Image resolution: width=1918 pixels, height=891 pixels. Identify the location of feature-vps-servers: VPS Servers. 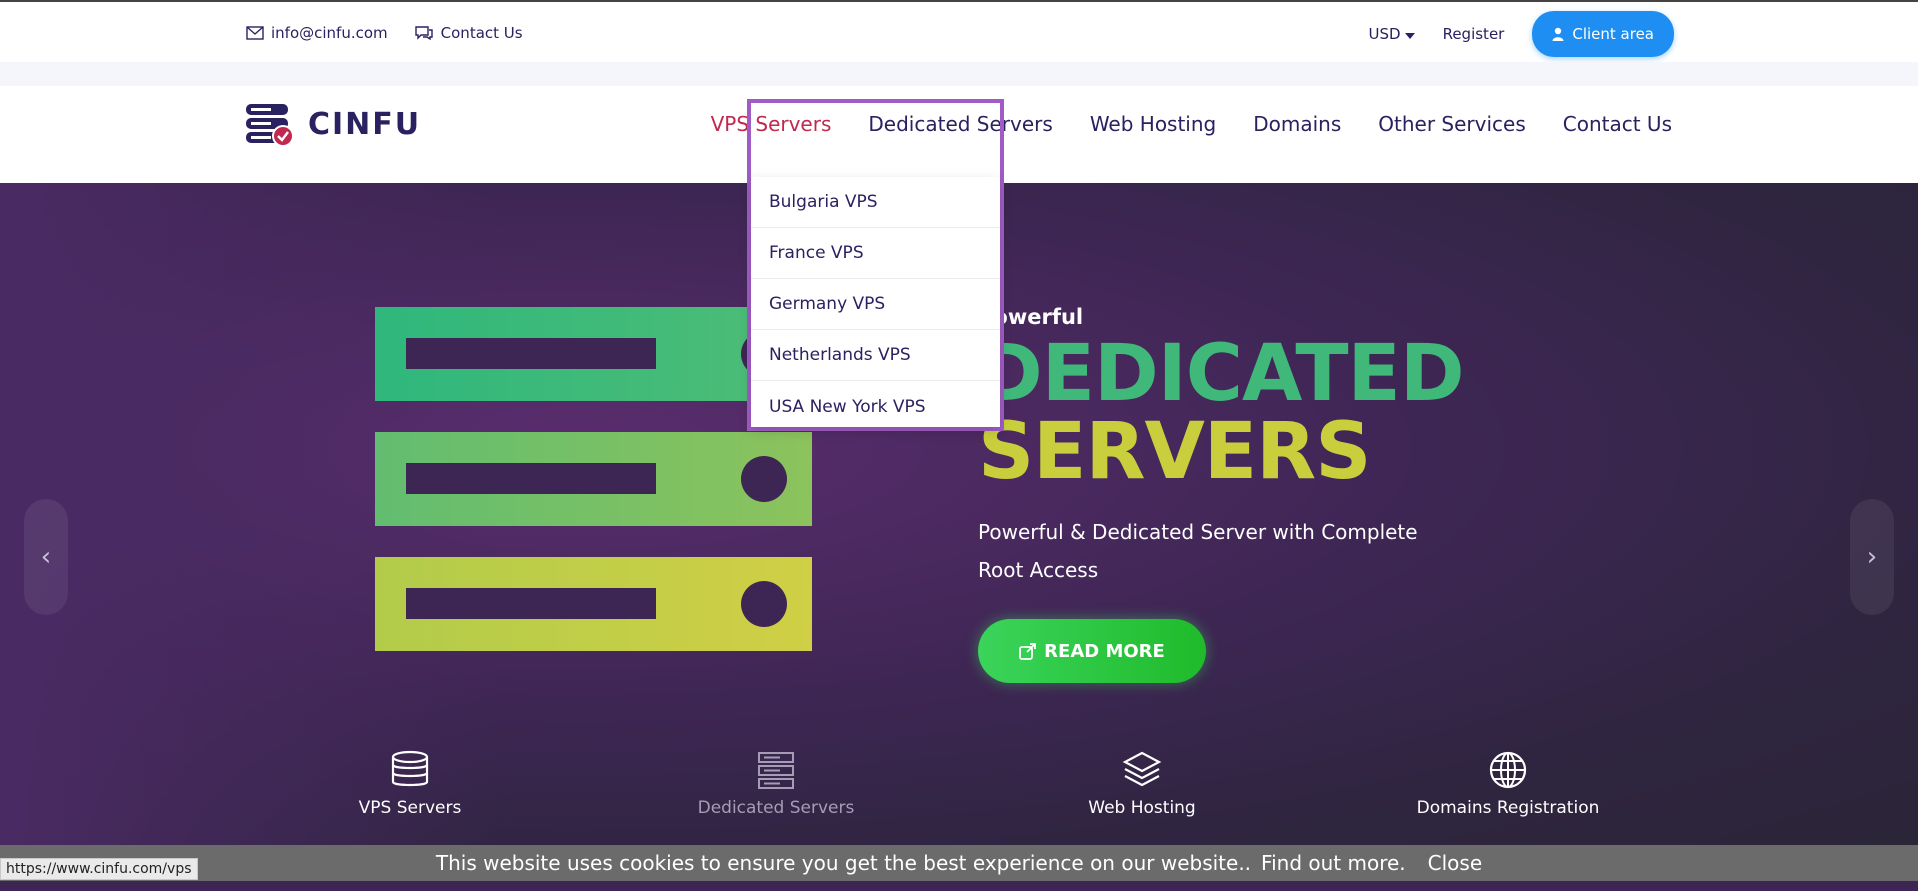
(410, 784).